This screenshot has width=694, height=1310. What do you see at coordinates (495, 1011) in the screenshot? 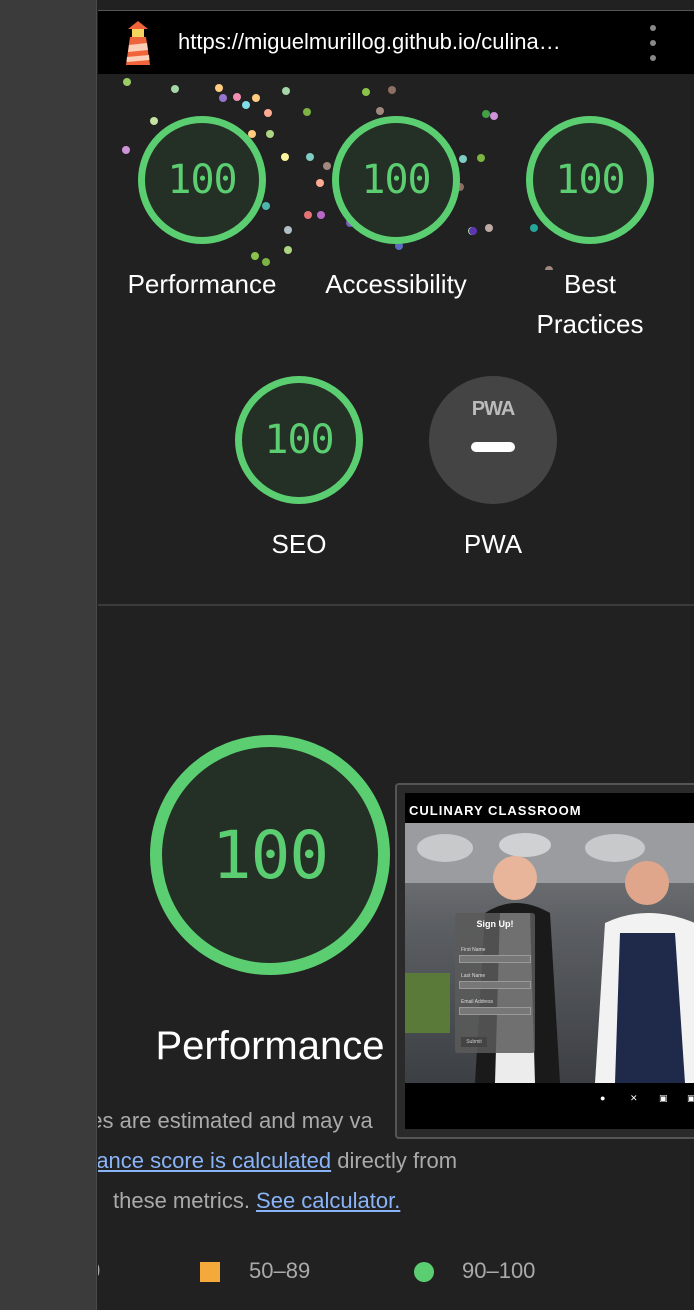
I see `thumbnail-email-field` at bounding box center [495, 1011].